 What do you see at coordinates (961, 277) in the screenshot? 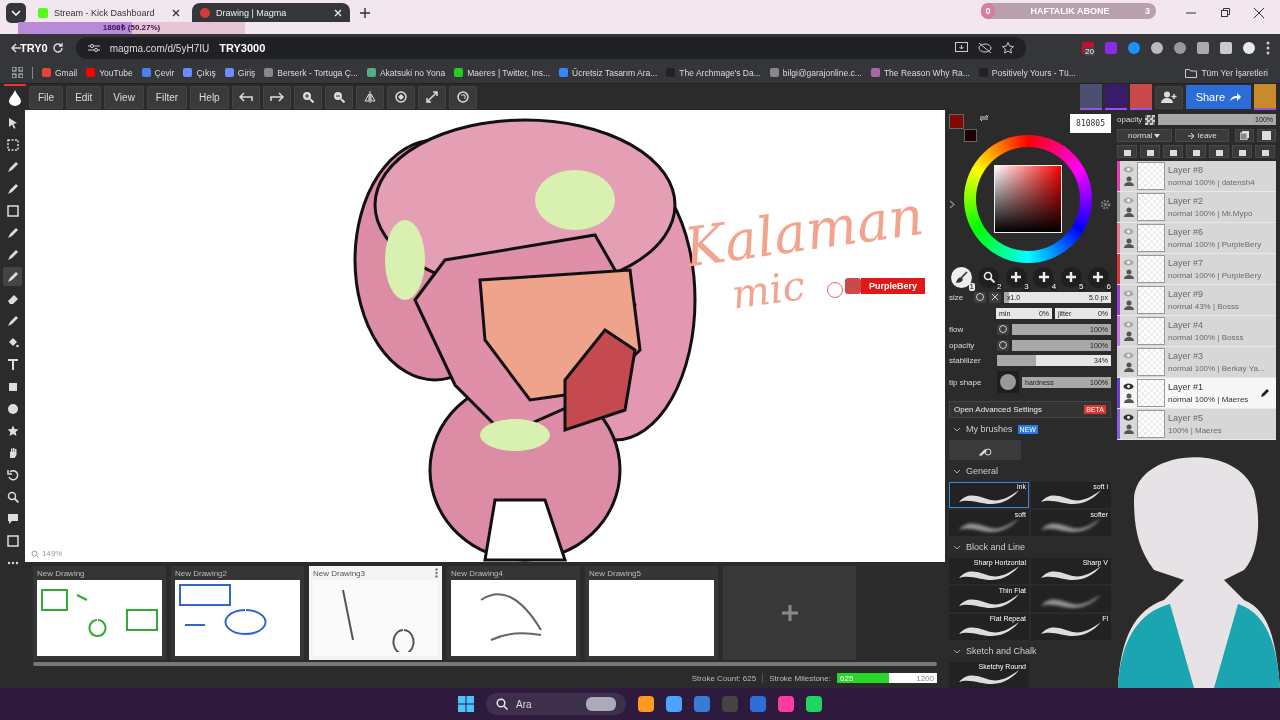
I see `brush-slot: 1` at bounding box center [961, 277].